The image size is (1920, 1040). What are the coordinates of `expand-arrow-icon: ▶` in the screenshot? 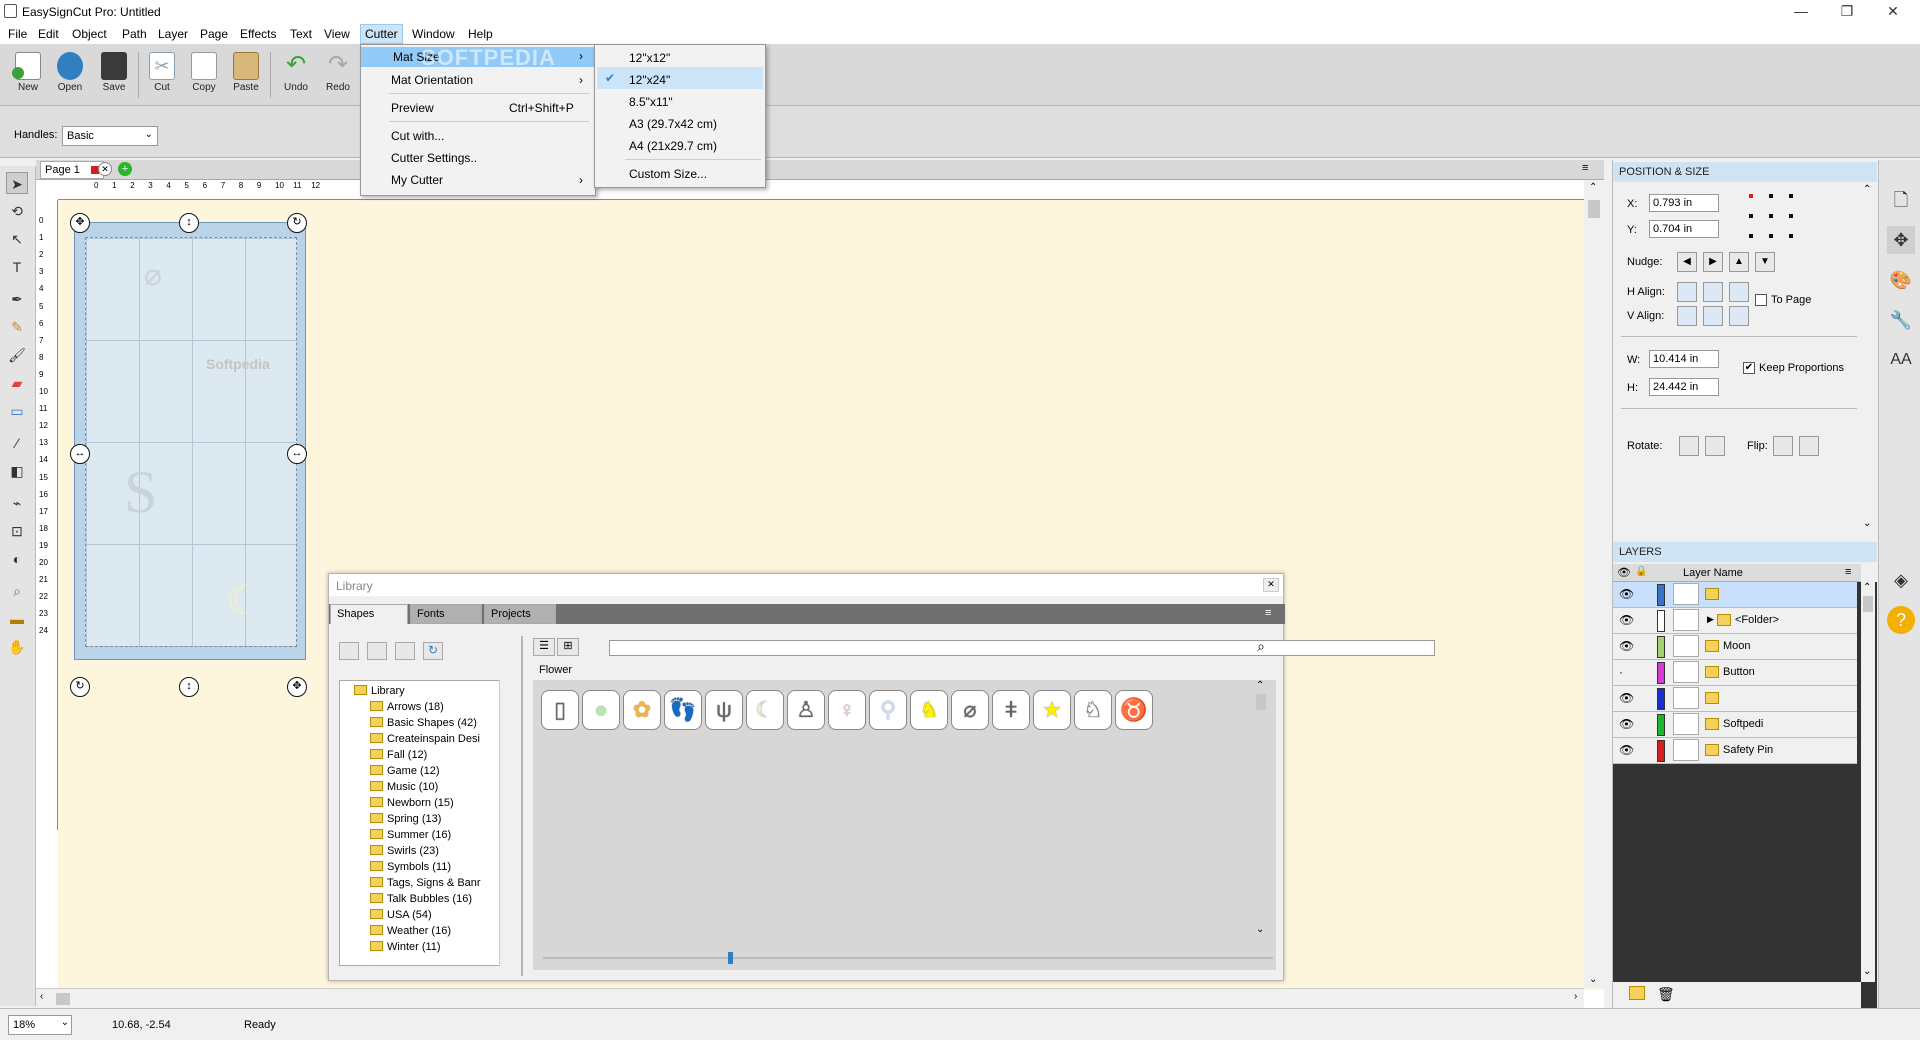 It's located at (1710, 619).